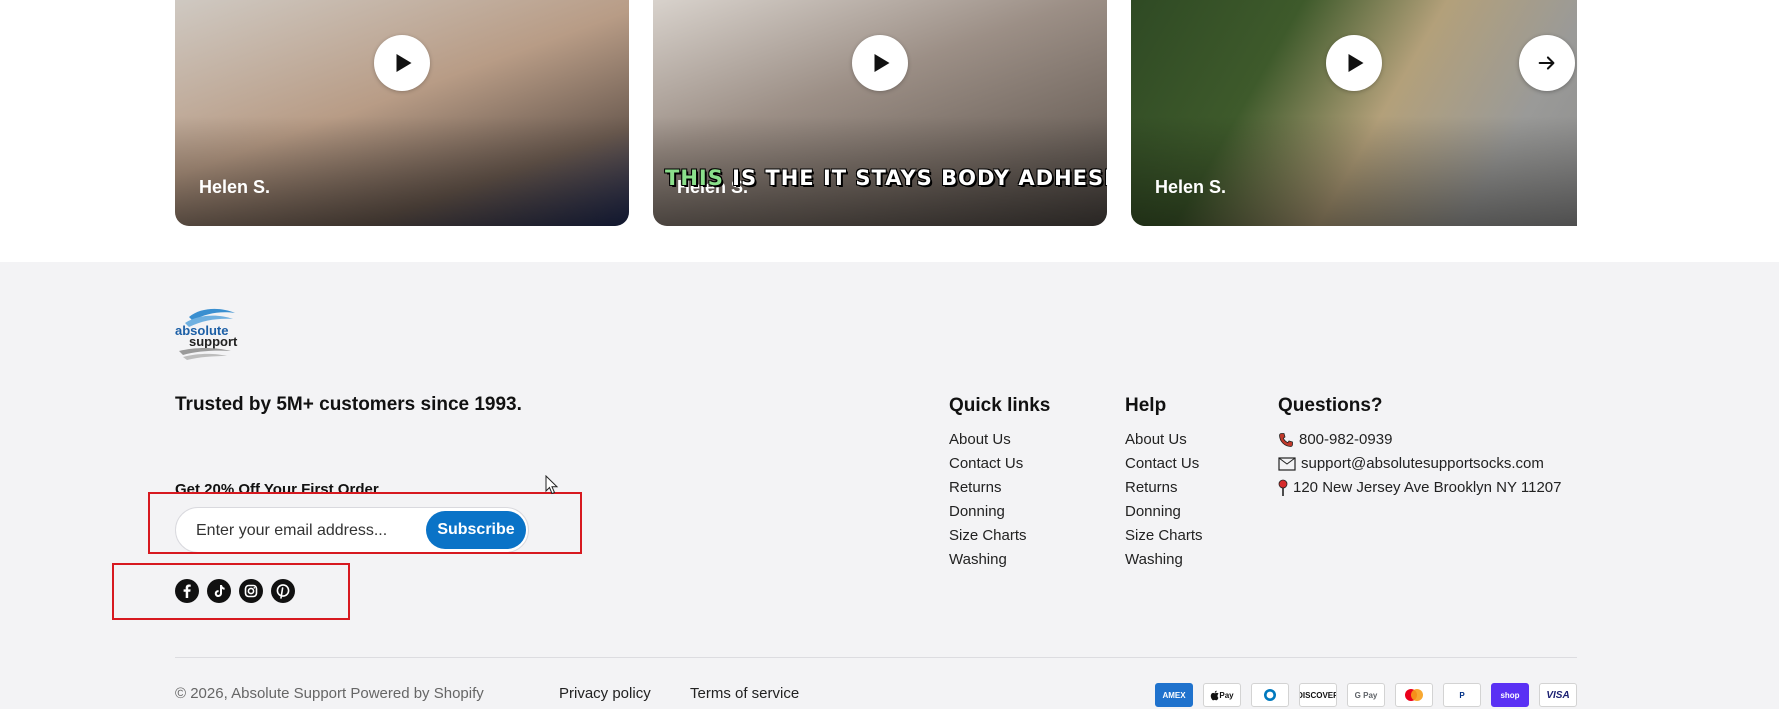  I want to click on paypal-icon: P, so click(1462, 695).